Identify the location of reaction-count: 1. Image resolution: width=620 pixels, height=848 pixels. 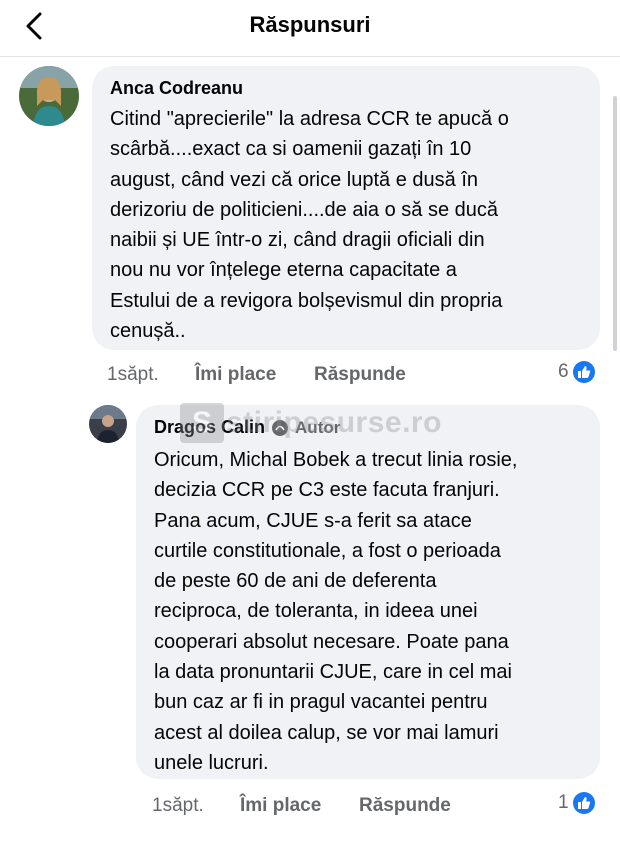
(576, 803).